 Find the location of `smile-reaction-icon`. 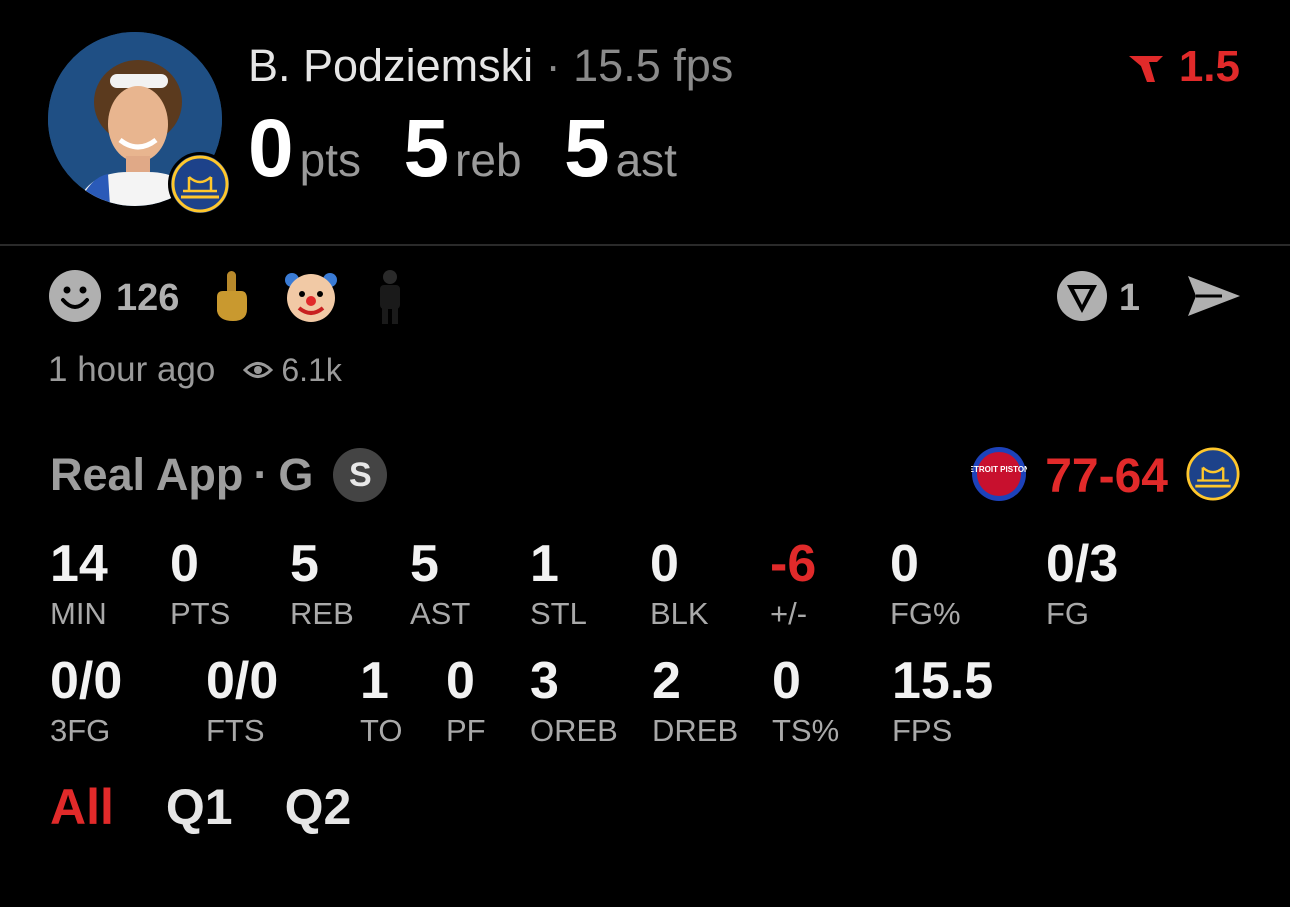

smile-reaction-icon is located at coordinates (75, 298).